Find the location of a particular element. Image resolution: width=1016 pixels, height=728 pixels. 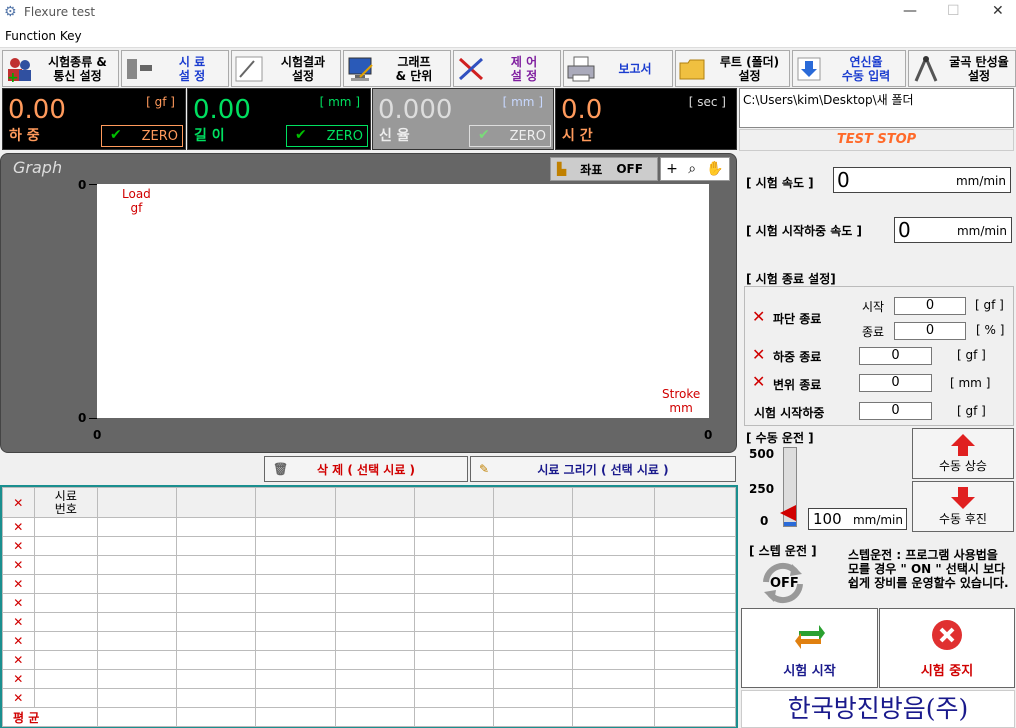

load-end-input: 0 is located at coordinates (895, 356).